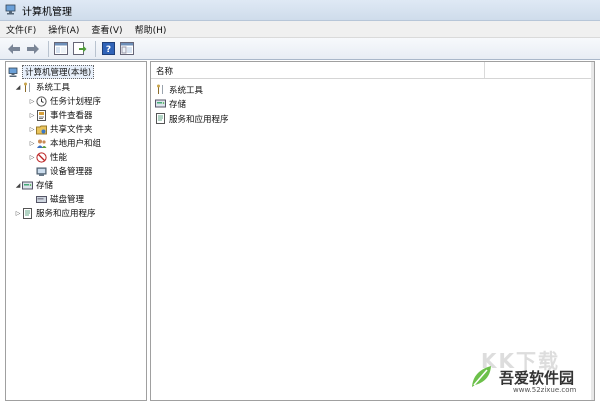  Describe the element at coordinates (33, 49) in the screenshot. I see `forward-arrow-icon` at that location.